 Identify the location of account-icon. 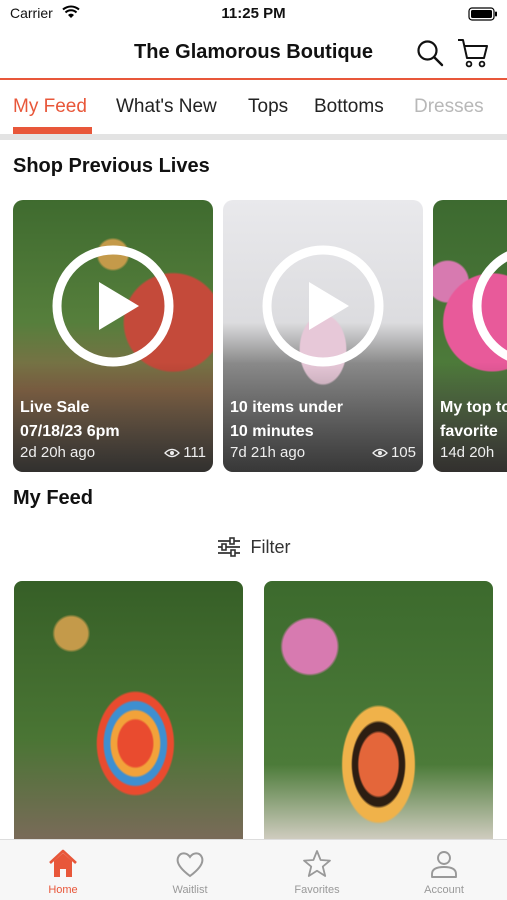
(444, 864).